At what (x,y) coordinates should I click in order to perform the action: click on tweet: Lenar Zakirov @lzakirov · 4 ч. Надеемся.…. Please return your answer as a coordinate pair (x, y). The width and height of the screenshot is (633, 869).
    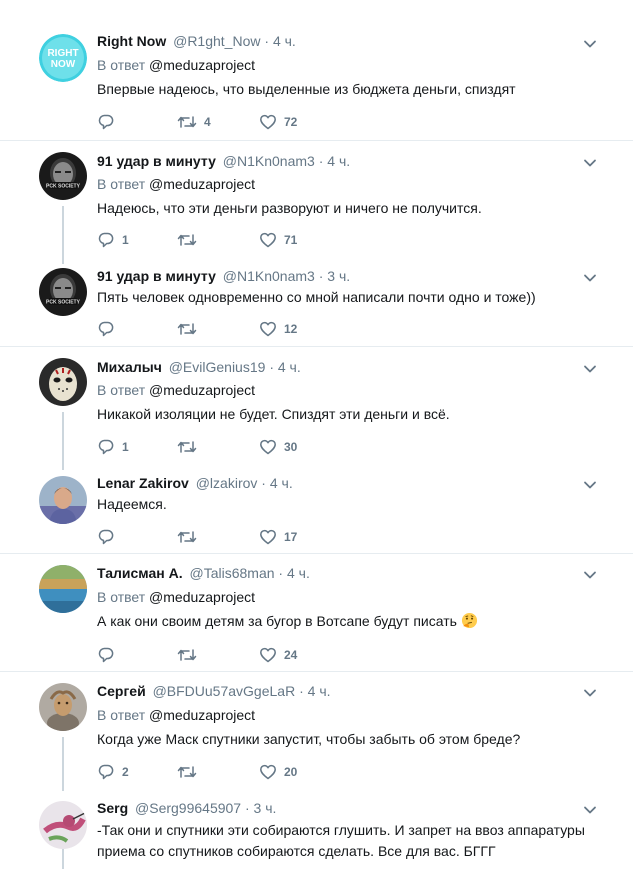
    Looking at the image, I should click on (316, 510).